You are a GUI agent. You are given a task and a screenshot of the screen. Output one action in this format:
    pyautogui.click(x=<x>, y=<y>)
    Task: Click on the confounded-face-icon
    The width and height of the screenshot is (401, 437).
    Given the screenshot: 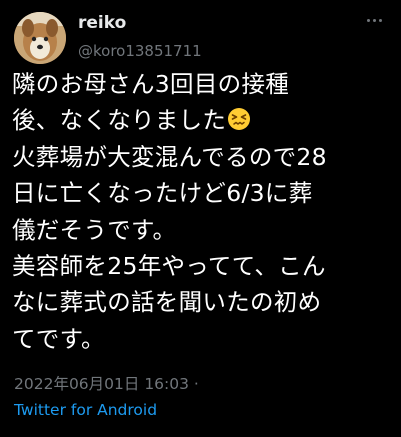 What is the action you would take?
    pyautogui.click(x=239, y=119)
    